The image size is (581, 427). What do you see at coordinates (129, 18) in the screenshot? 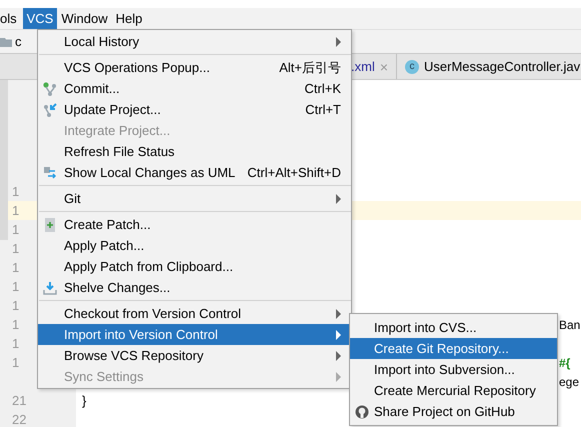
I see `menu-bar-item: Help` at bounding box center [129, 18].